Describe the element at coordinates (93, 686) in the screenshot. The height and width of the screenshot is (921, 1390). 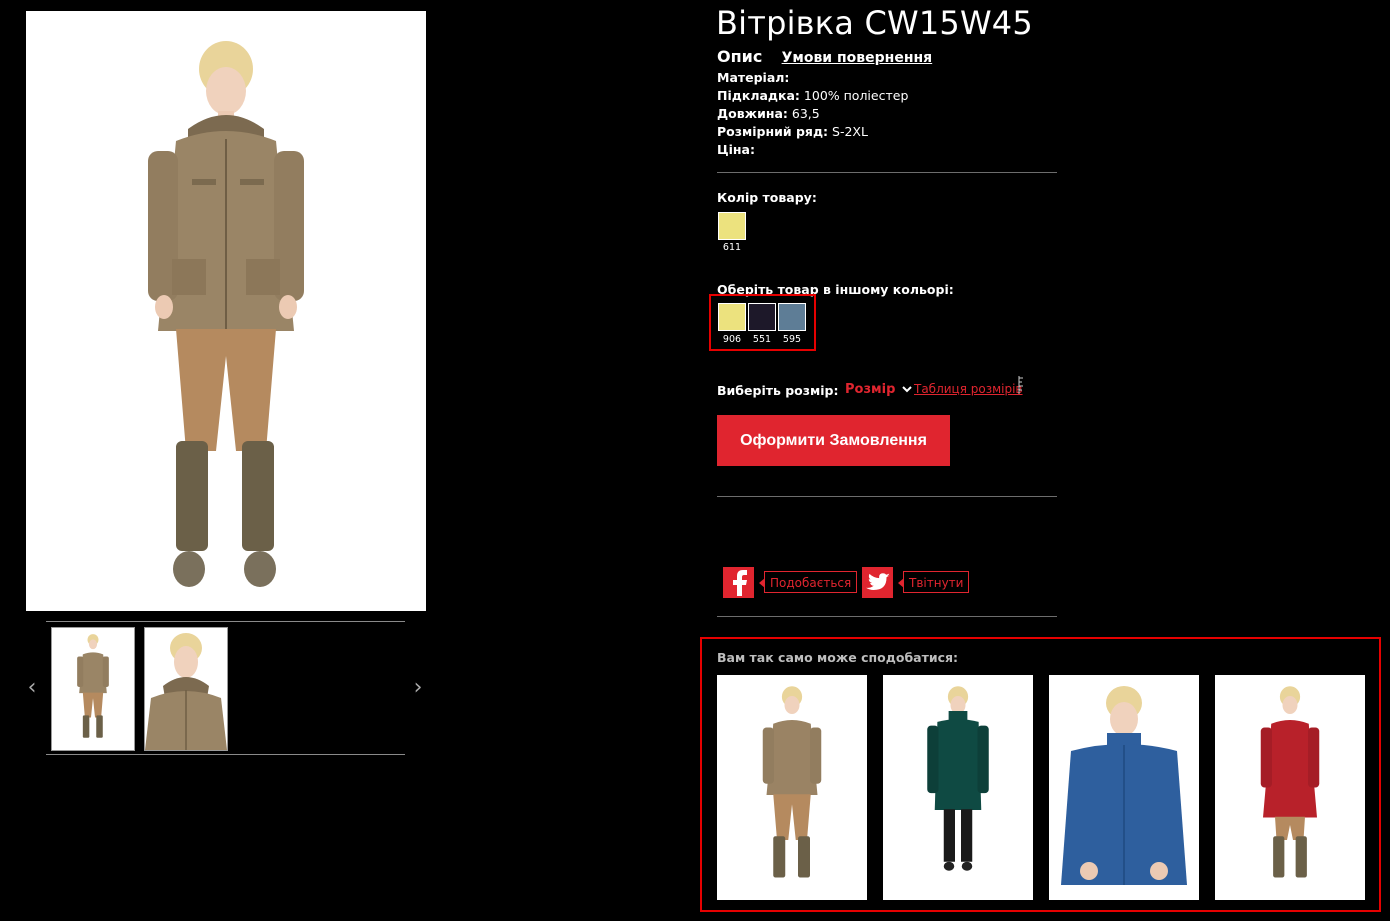
I see `thumbnail-full-photo` at that location.